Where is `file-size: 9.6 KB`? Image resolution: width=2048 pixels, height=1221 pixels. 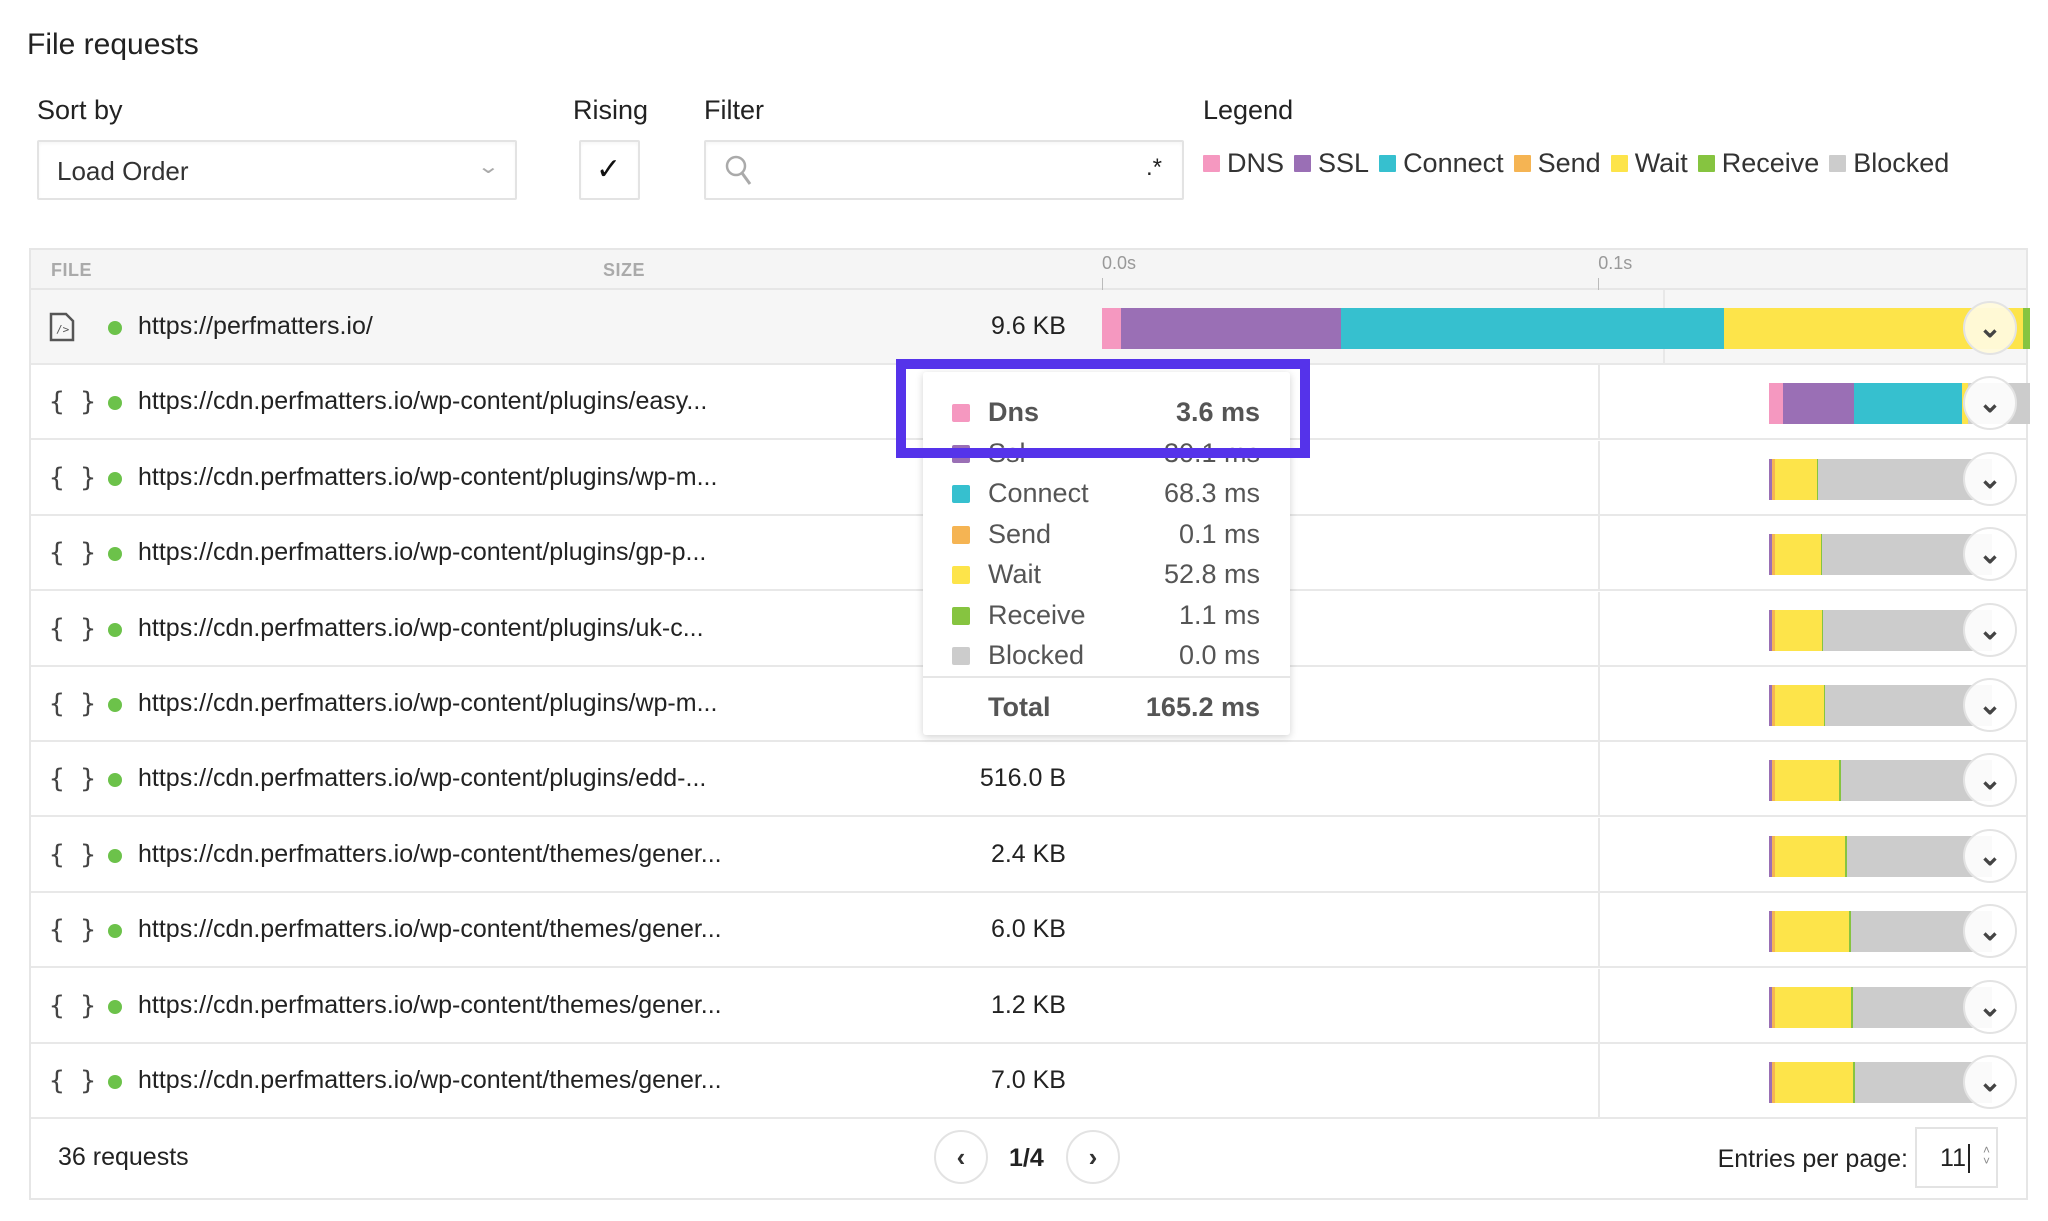
file-size: 9.6 KB is located at coordinates (1028, 326).